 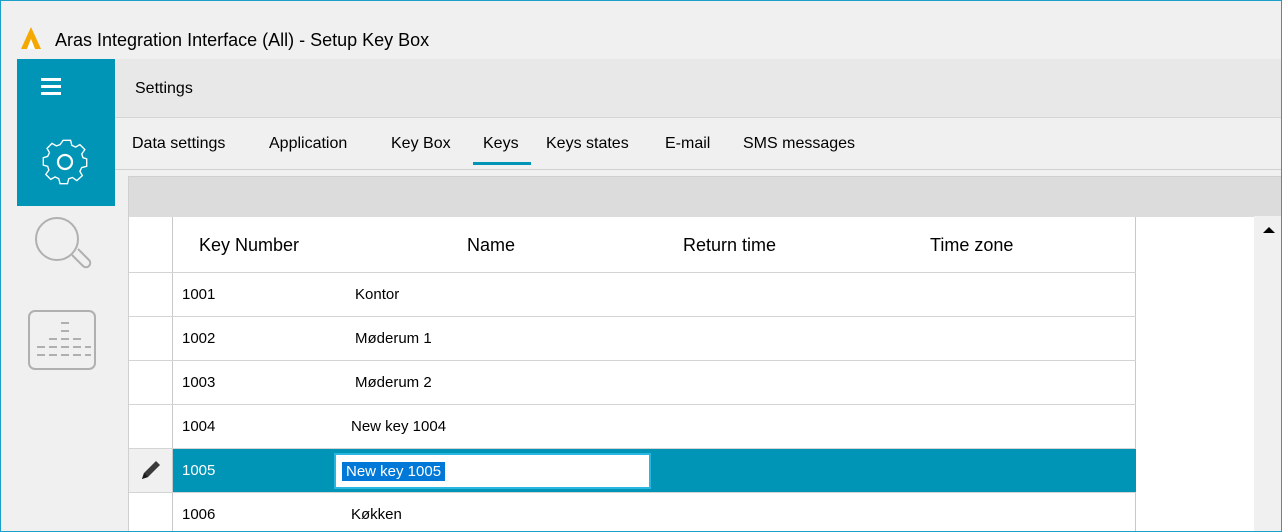 What do you see at coordinates (66, 88) in the screenshot?
I see `hamburger-menu-button` at bounding box center [66, 88].